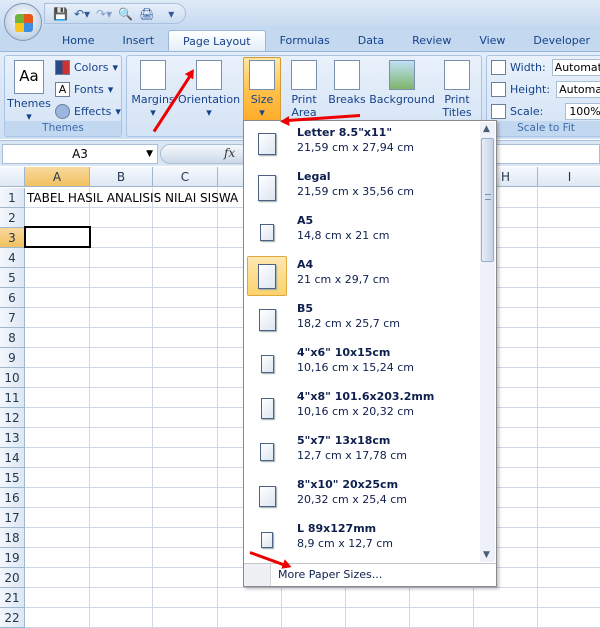  Describe the element at coordinates (262, 91) in the screenshot. I see `size-button: Size ▾` at that location.